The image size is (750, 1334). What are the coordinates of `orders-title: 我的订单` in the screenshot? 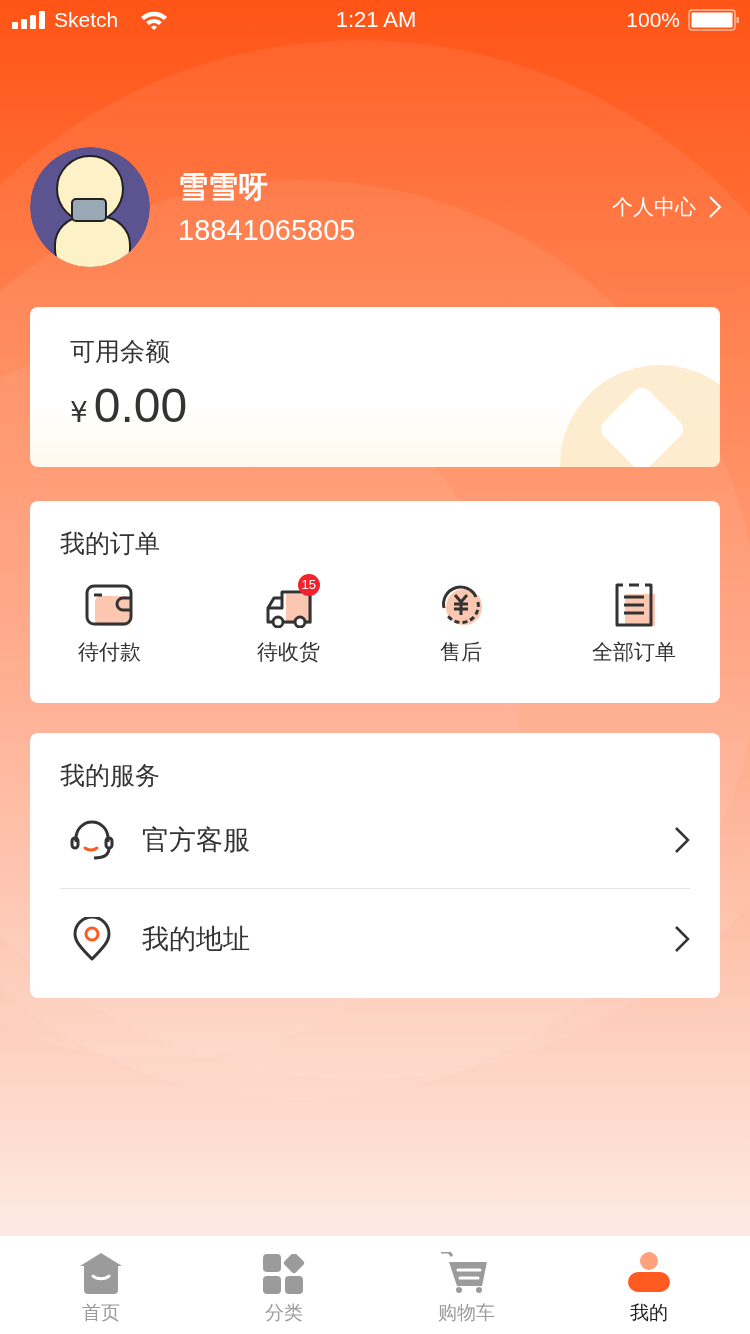 It's located at (110, 544).